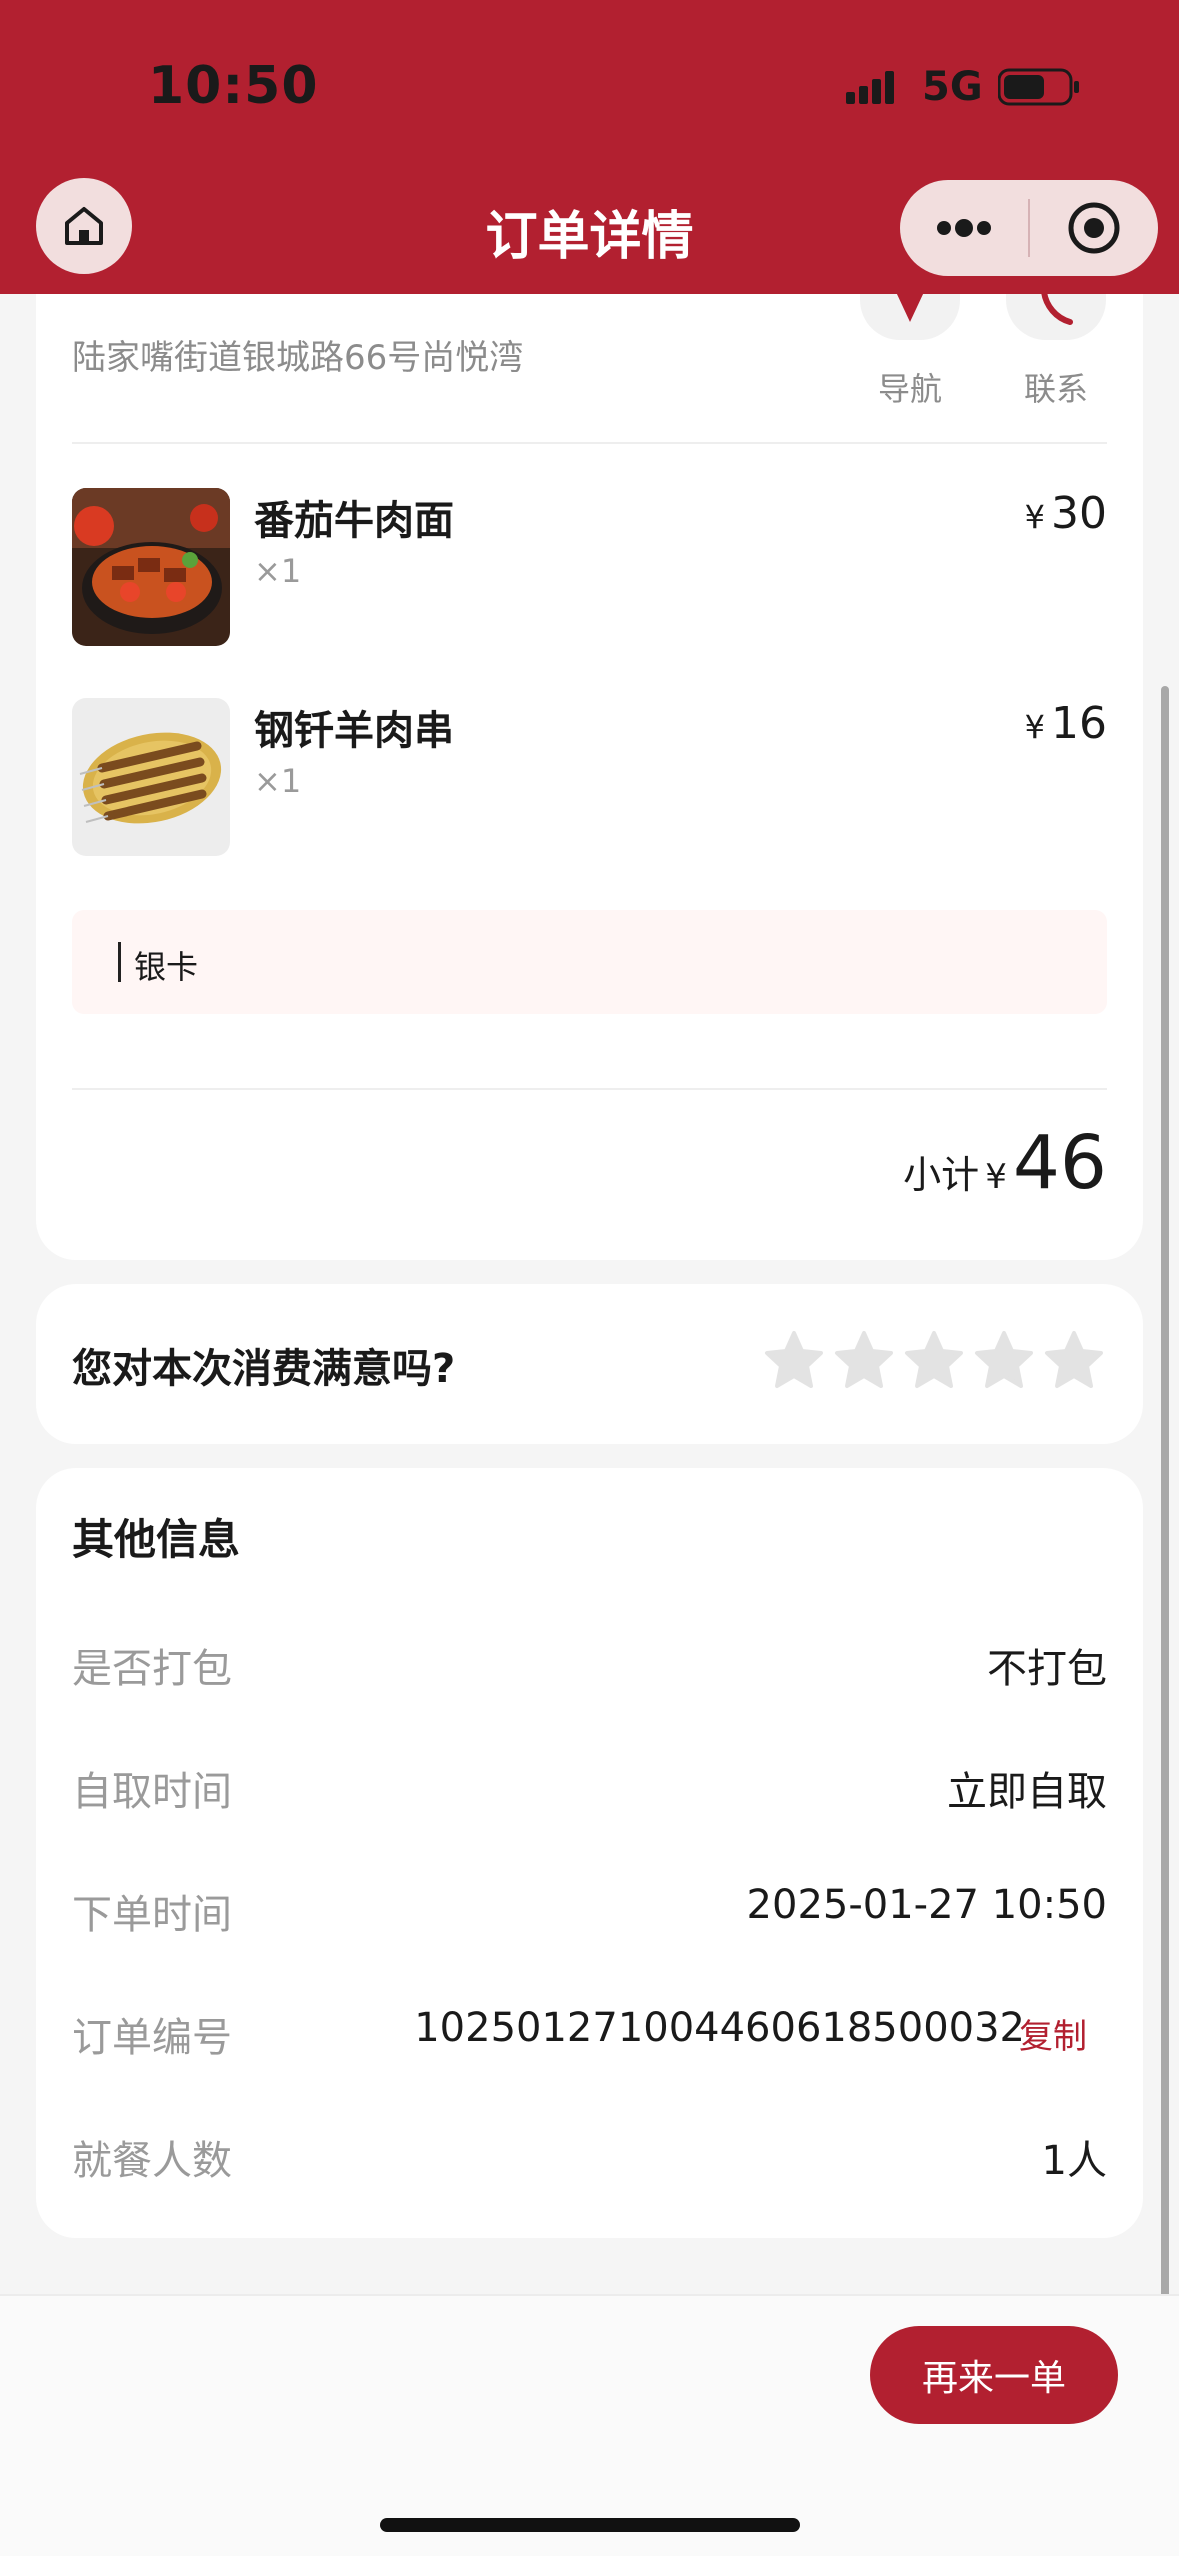  I want to click on star-rating, so click(934, 1360).